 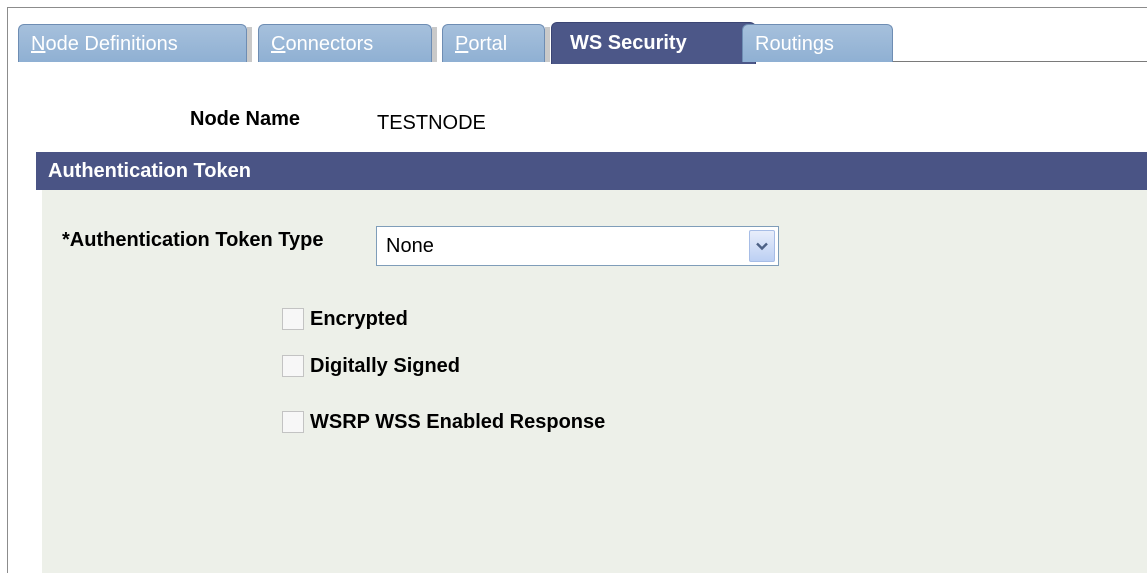 I want to click on token-type-label: *Authentication Token Type, so click(x=193, y=240).